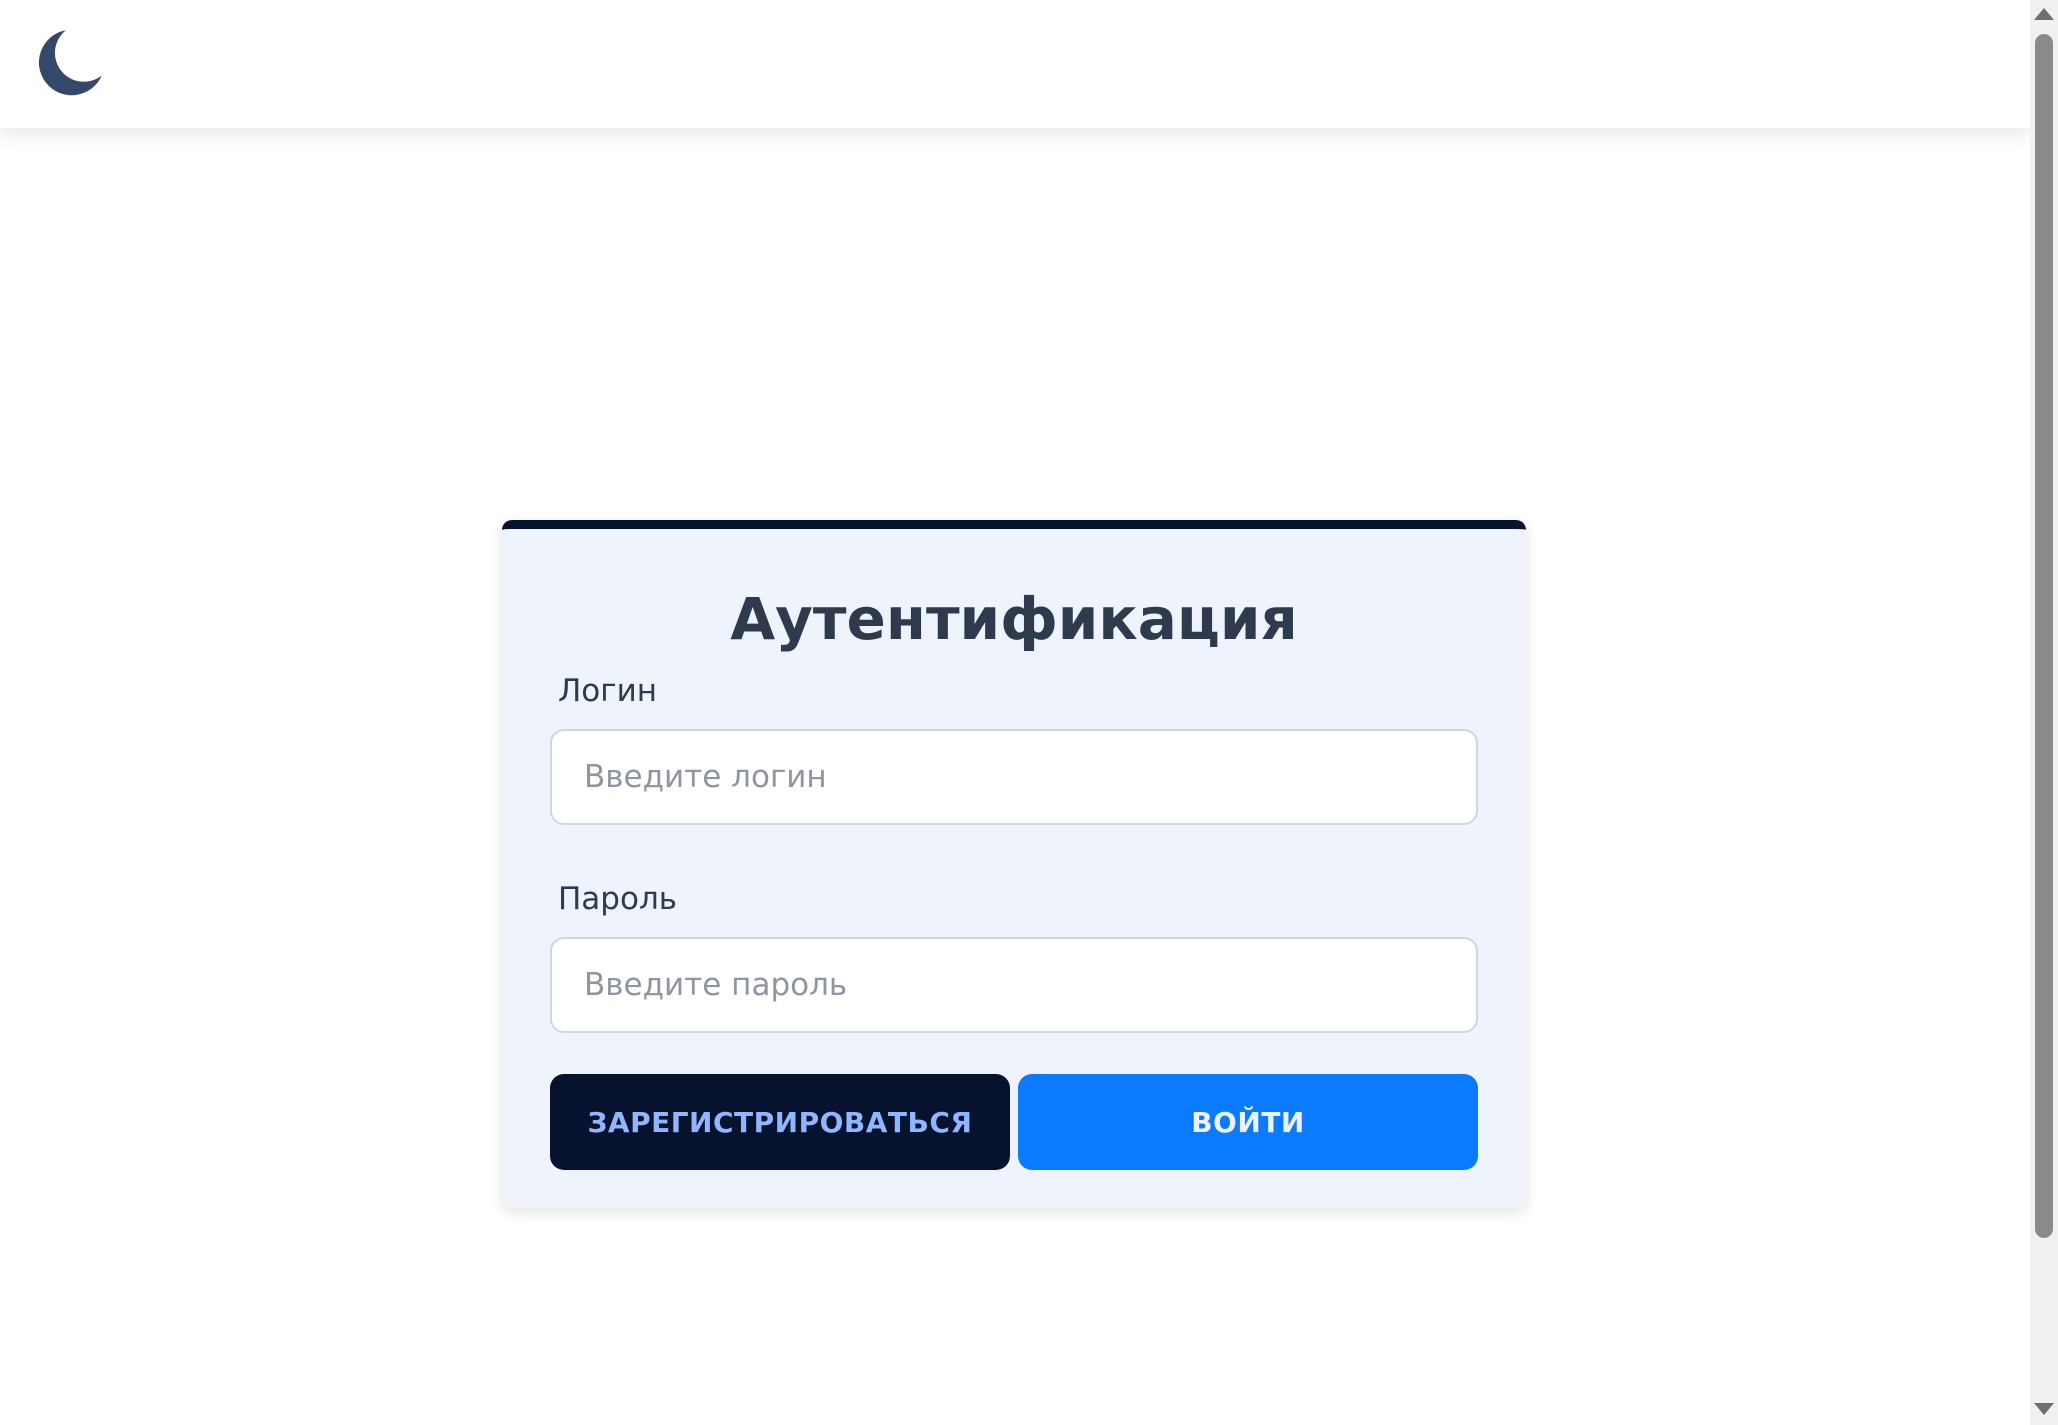  What do you see at coordinates (1015, 64) in the screenshot?
I see `top-bar` at bounding box center [1015, 64].